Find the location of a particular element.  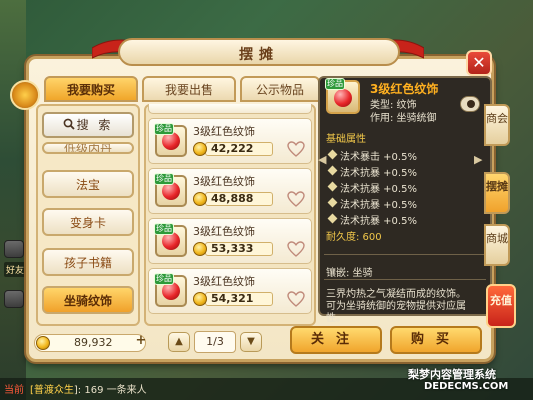

buy-button: 购买 is located at coordinates (436, 340).